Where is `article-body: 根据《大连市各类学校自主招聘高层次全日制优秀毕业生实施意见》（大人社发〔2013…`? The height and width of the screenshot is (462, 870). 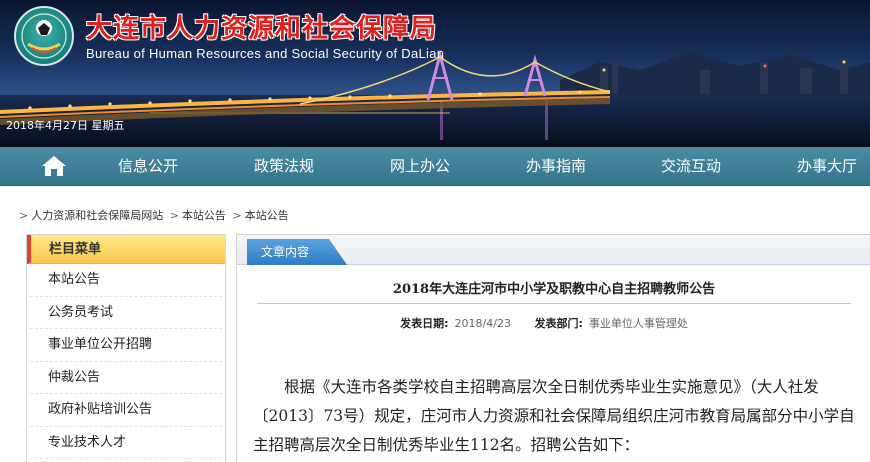 article-body: 根据《大连市各类学校自主招聘高层次全日制优秀毕业生实施意见》（大人社发〔2013… is located at coordinates (555, 416).